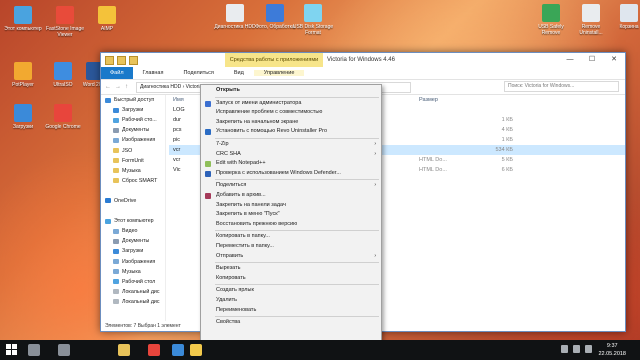  I want to click on context-menu-item: CRC SHA ›, so click(291, 155).